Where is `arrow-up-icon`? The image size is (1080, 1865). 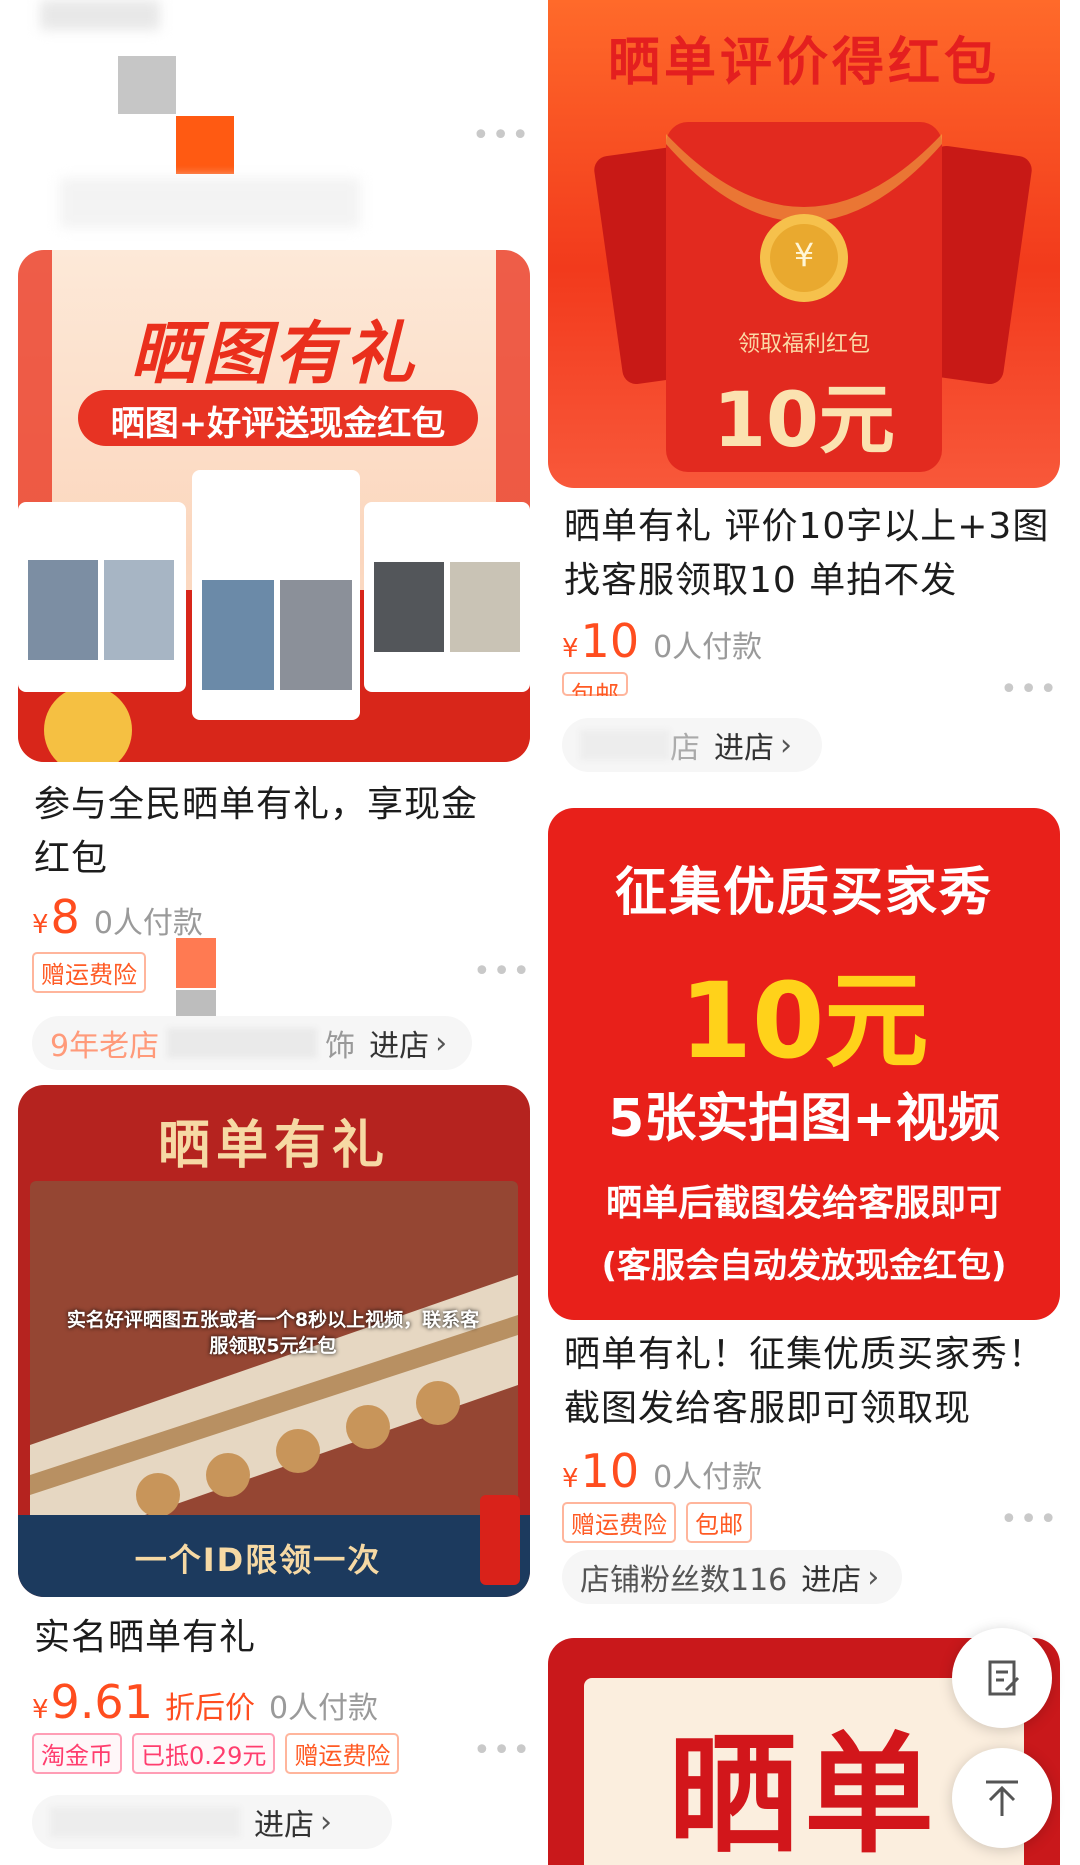 arrow-up-icon is located at coordinates (1002, 1798).